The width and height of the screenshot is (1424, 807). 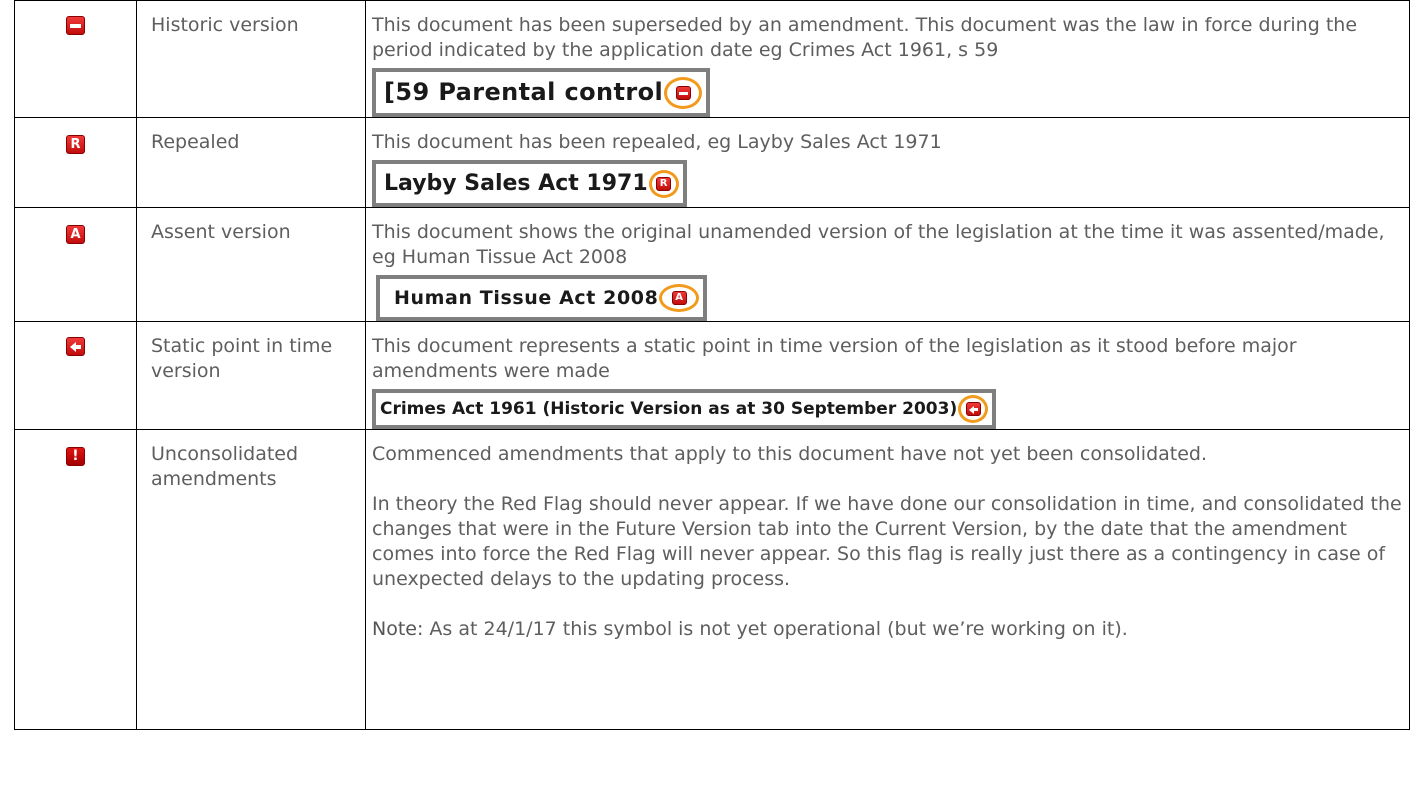 I want to click on red-flag-icon: !, so click(x=75, y=456).